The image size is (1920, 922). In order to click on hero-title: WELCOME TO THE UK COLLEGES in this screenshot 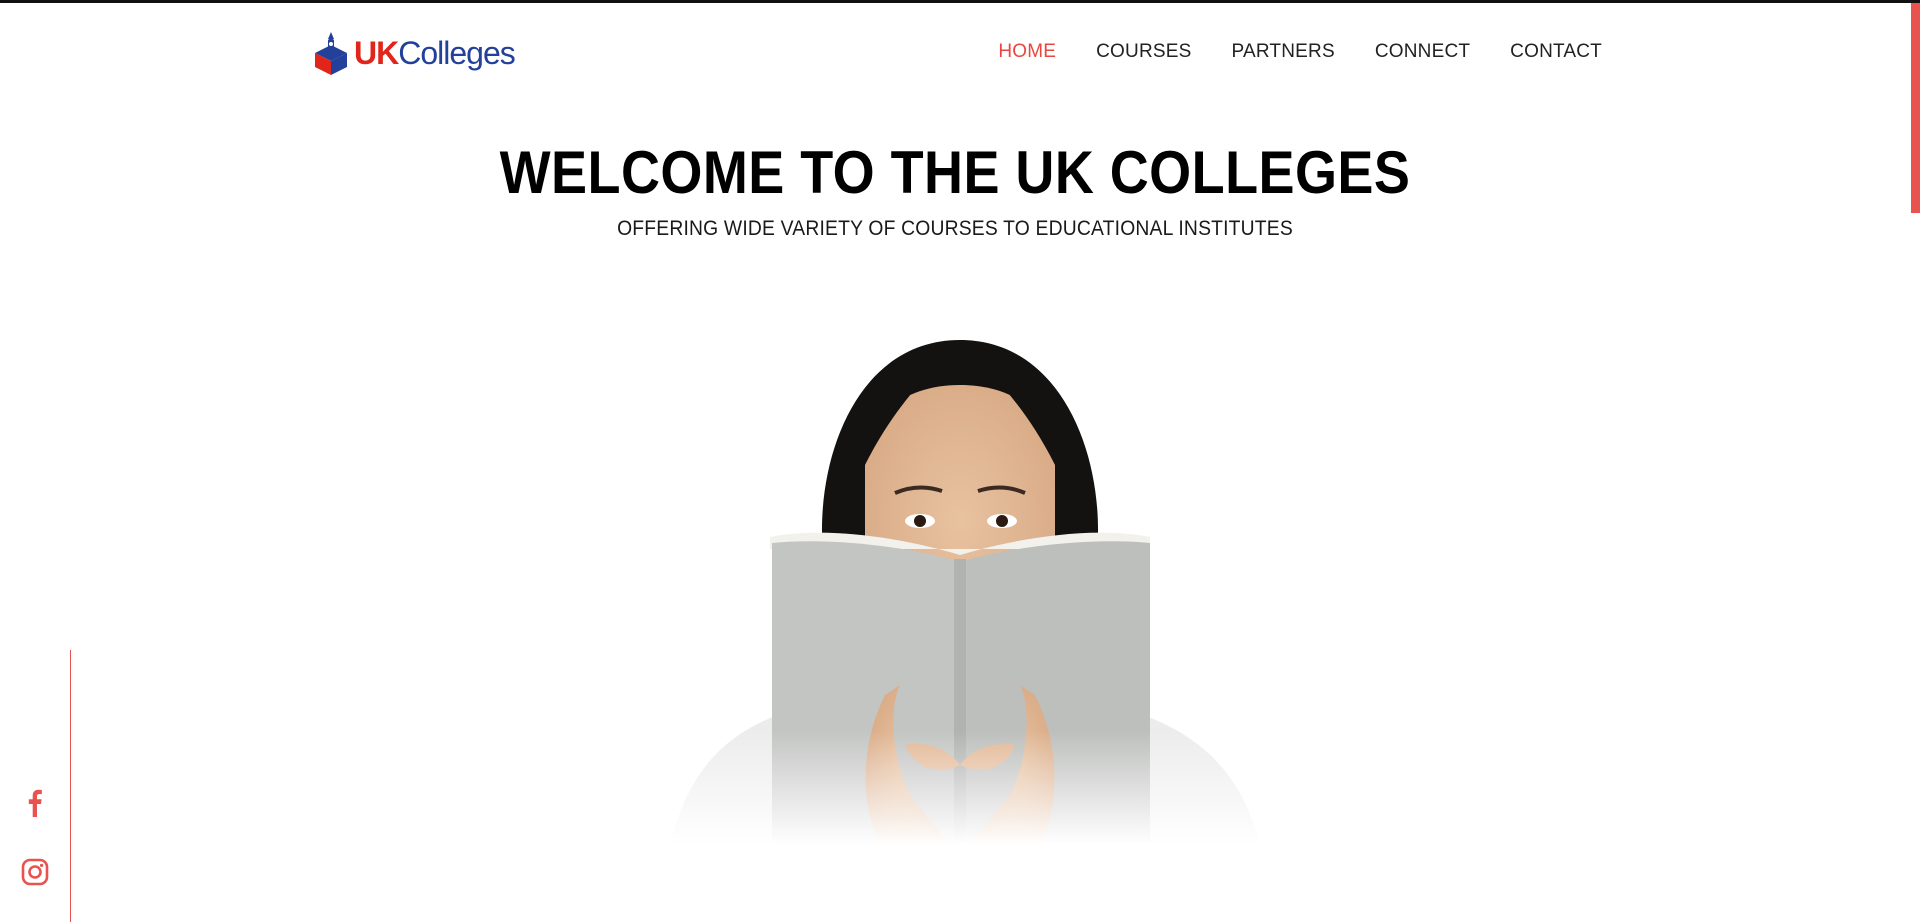, I will do `click(955, 172)`.